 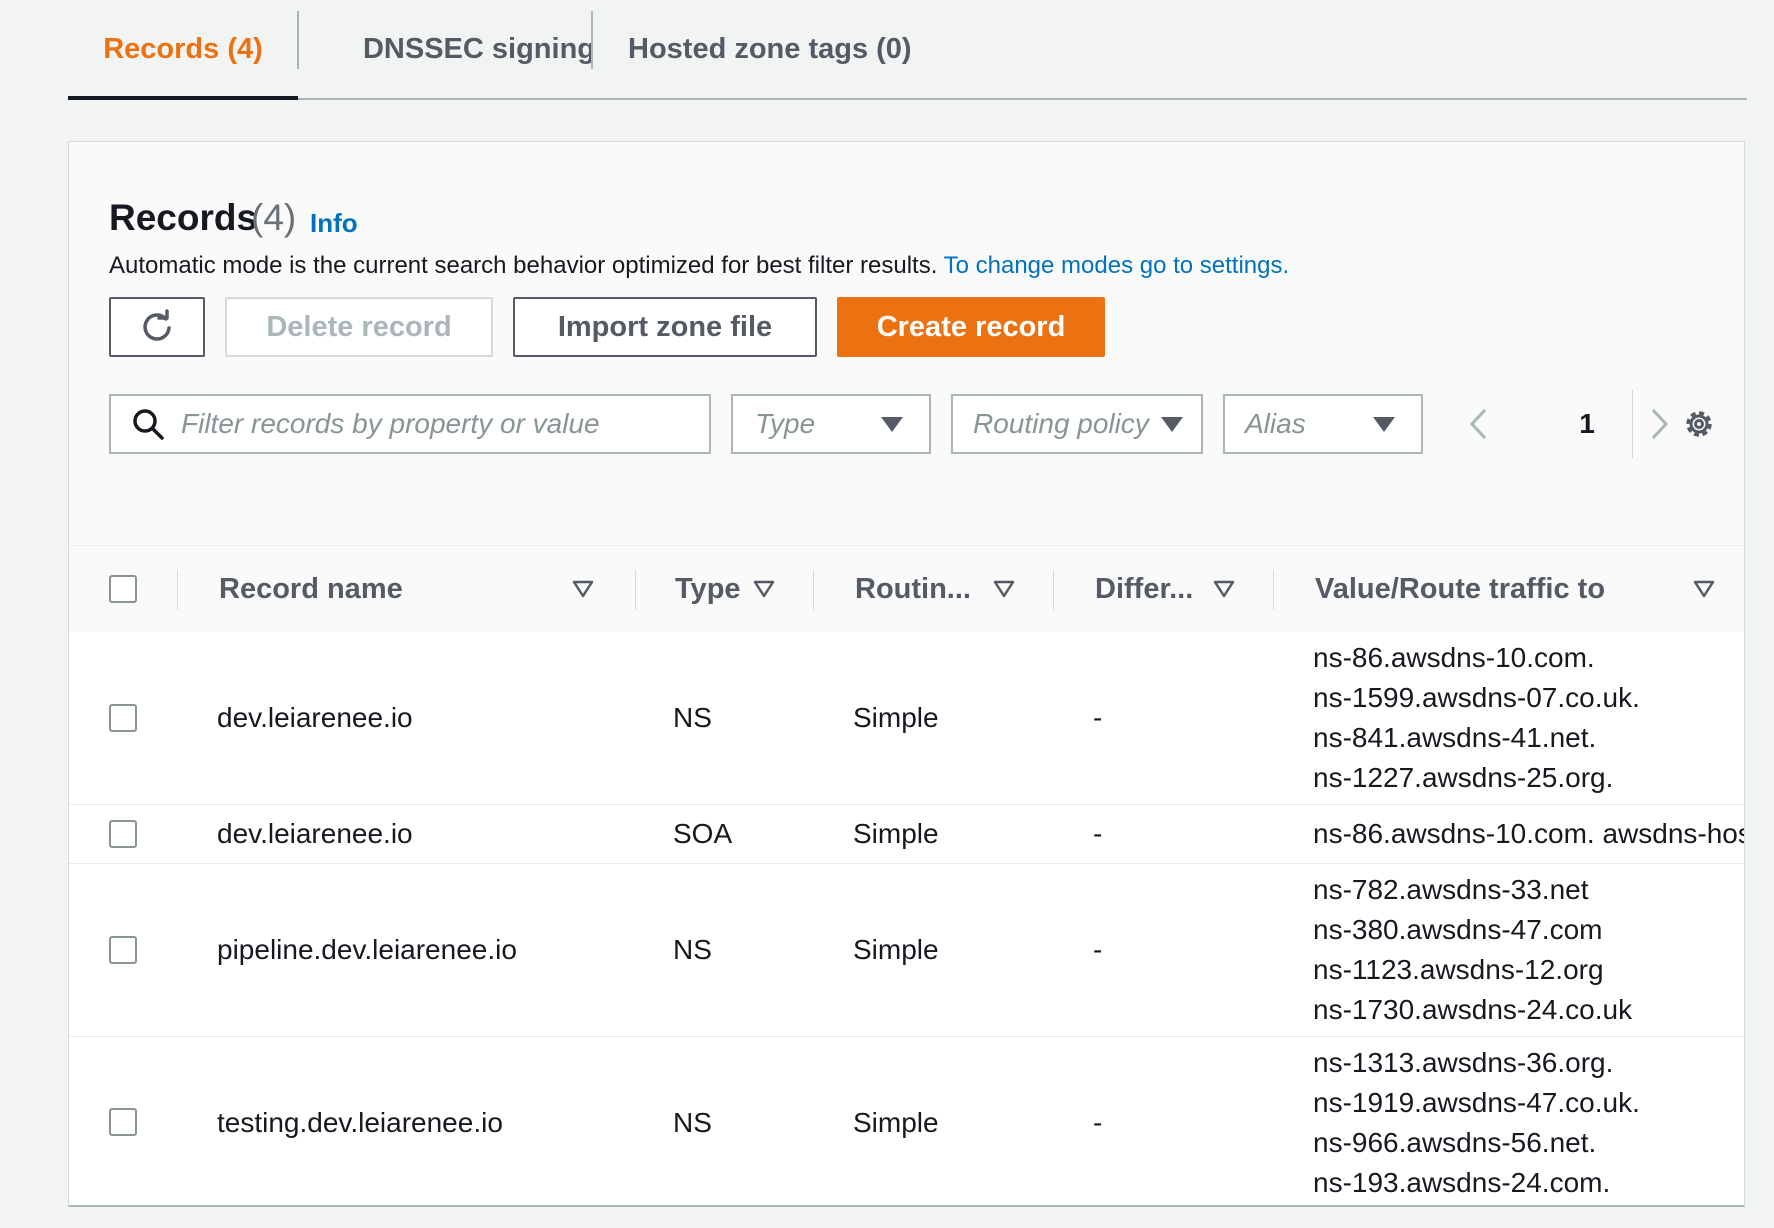 What do you see at coordinates (1587, 424) in the screenshot?
I see `current-page-number: 1` at bounding box center [1587, 424].